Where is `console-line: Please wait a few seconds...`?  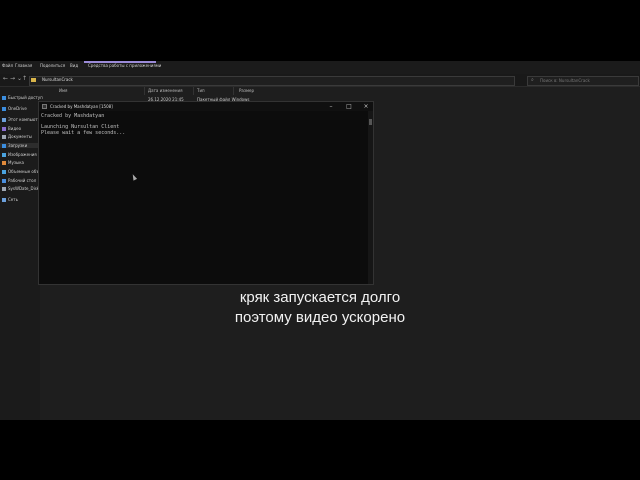 console-line: Please wait a few seconds... is located at coordinates (83, 132).